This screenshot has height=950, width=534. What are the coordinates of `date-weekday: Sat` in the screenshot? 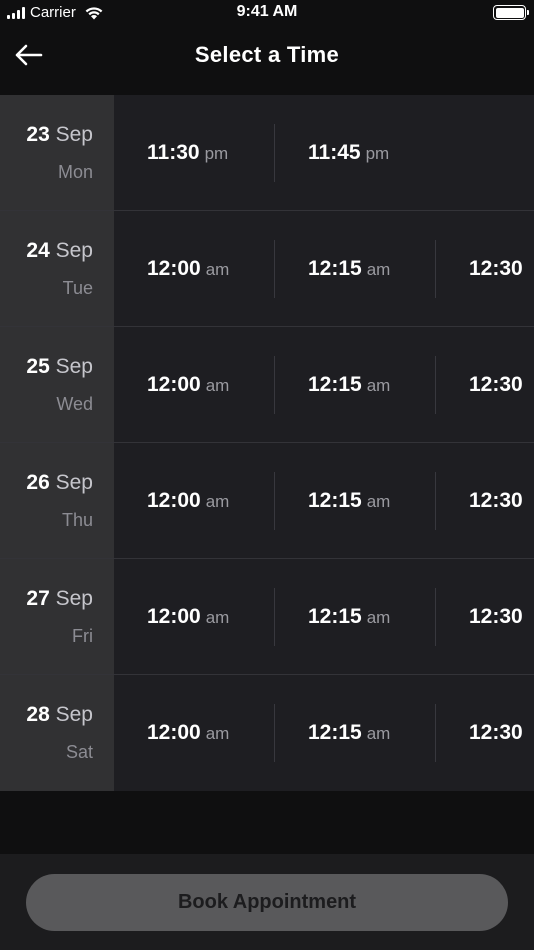 It's located at (79, 752).